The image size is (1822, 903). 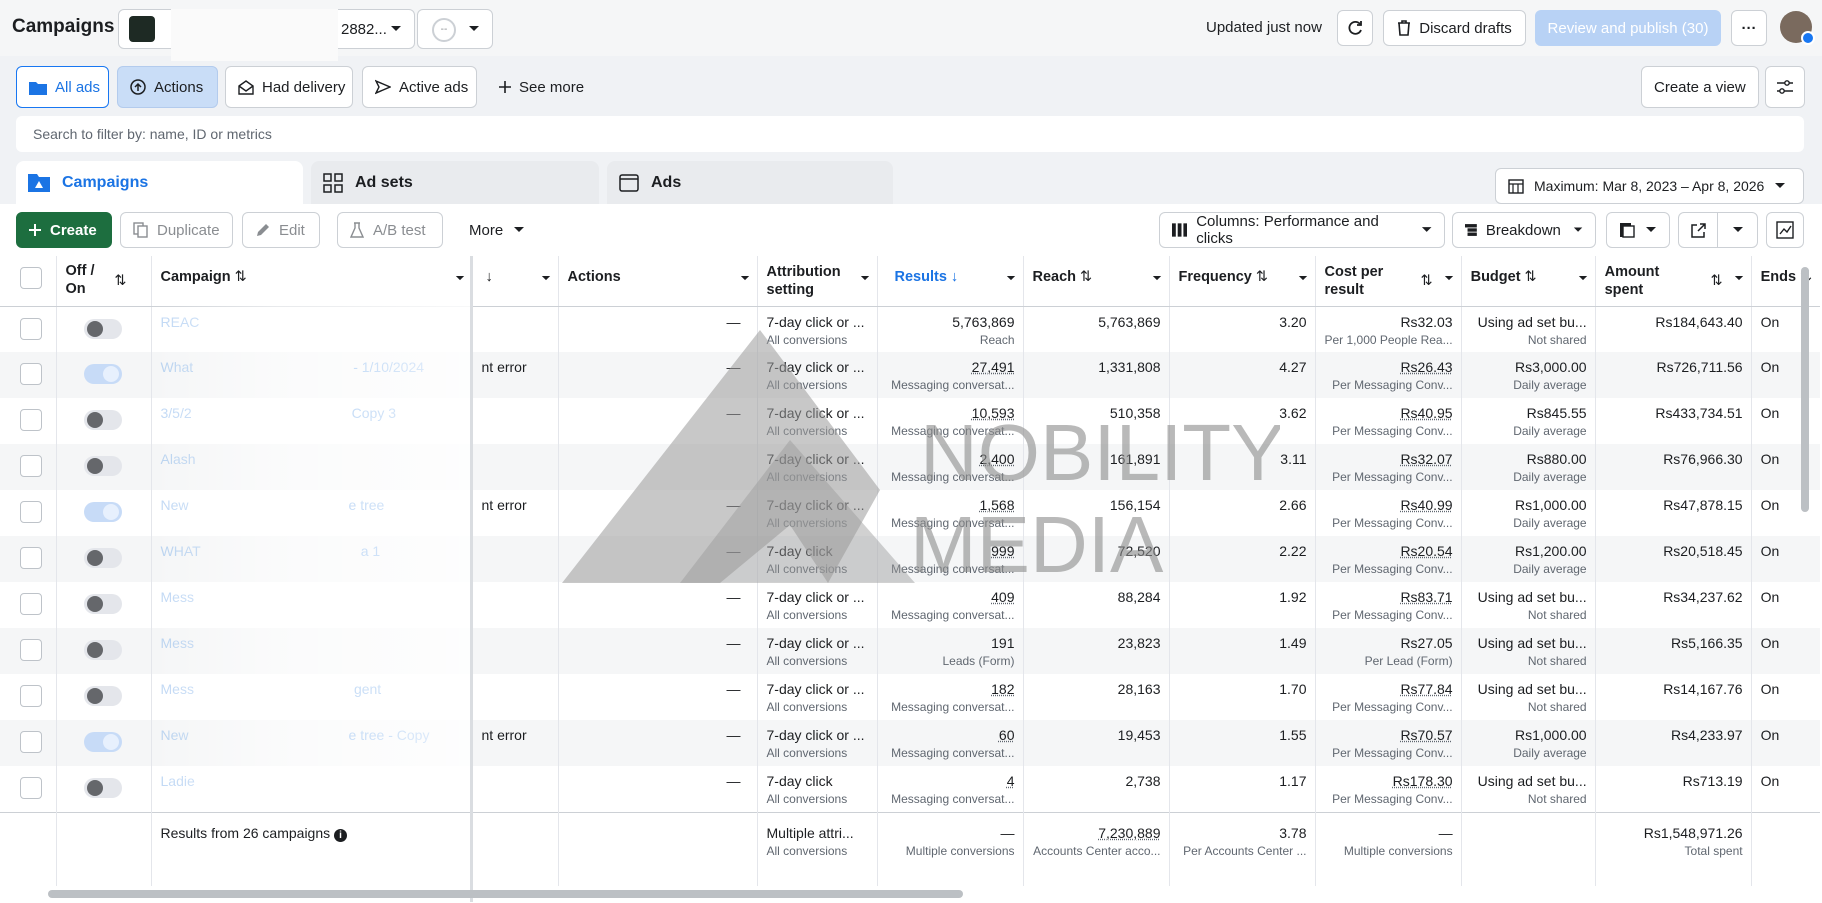 What do you see at coordinates (312, 329) in the screenshot?
I see `campaign-name-cell: REAC` at bounding box center [312, 329].